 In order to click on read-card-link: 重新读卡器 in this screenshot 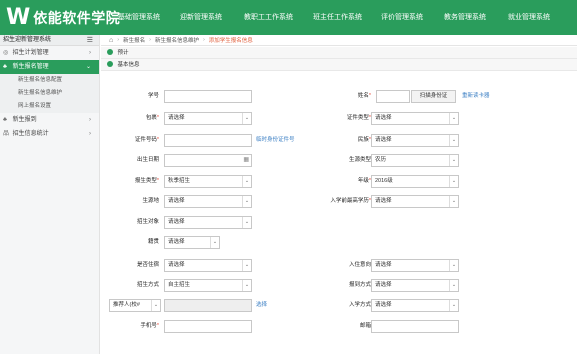, I will do `click(476, 96)`.